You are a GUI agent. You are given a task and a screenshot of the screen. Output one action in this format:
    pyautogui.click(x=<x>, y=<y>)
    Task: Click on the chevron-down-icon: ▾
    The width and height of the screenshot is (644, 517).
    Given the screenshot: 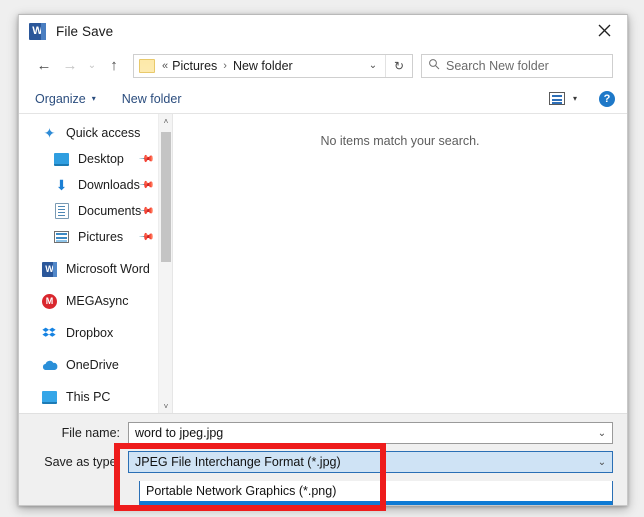 What is the action you would take?
    pyautogui.click(x=93, y=98)
    